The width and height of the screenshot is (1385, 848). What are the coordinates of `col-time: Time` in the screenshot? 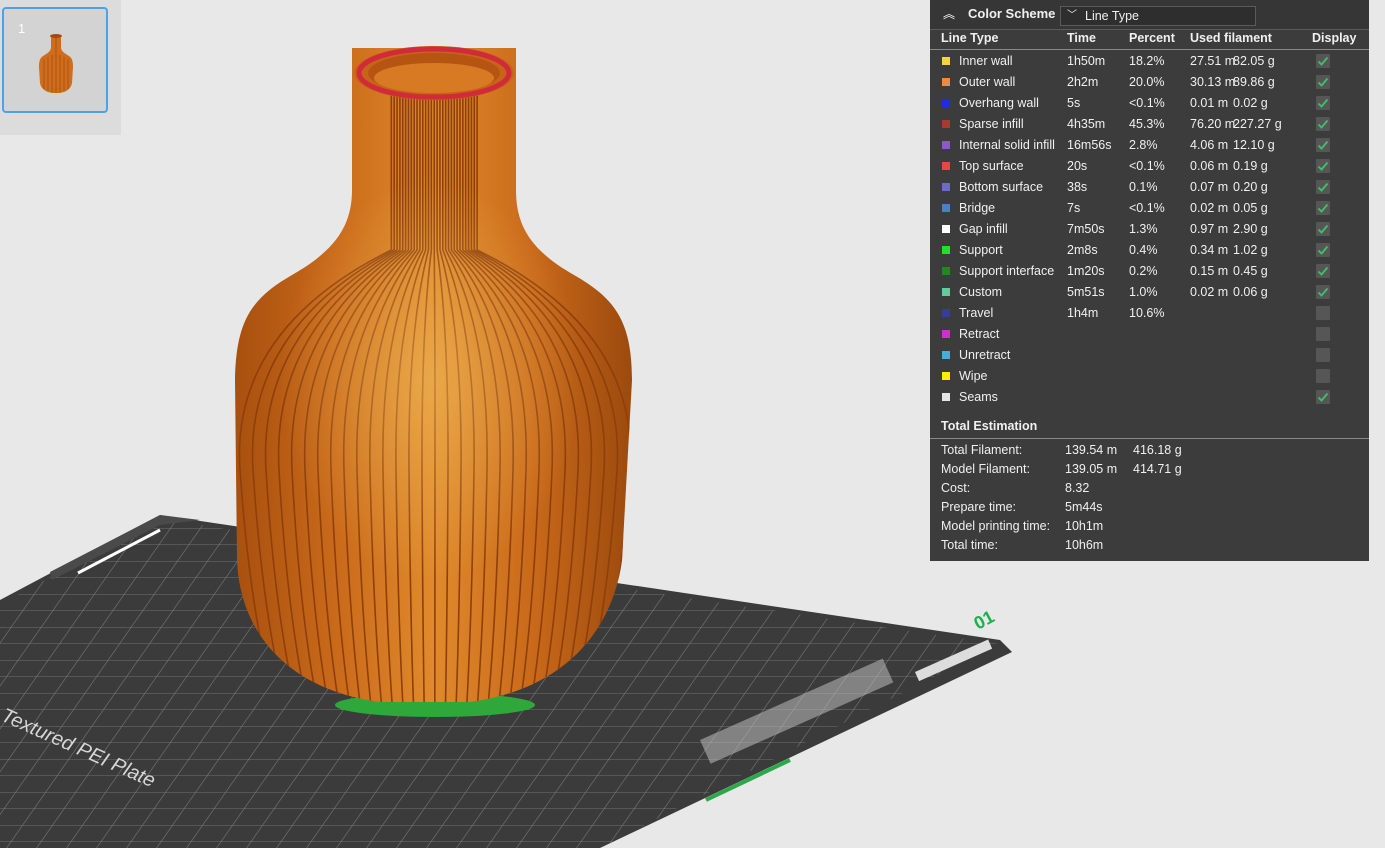 It's located at (1081, 38).